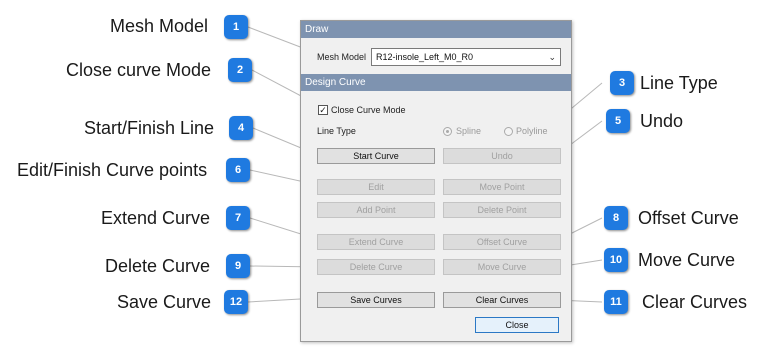 Image resolution: width=772 pixels, height=348 pixels. I want to click on mesh-model-value: R12-insole_Left_M0_R0, so click(425, 57).